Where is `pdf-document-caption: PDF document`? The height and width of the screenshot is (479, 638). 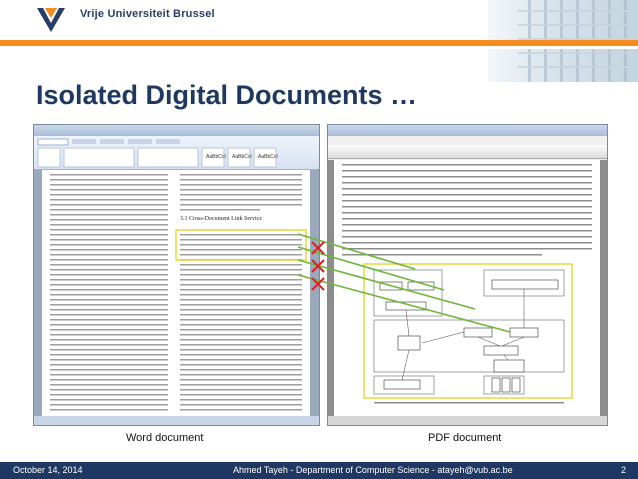
pdf-document-caption: PDF document is located at coordinates (465, 438).